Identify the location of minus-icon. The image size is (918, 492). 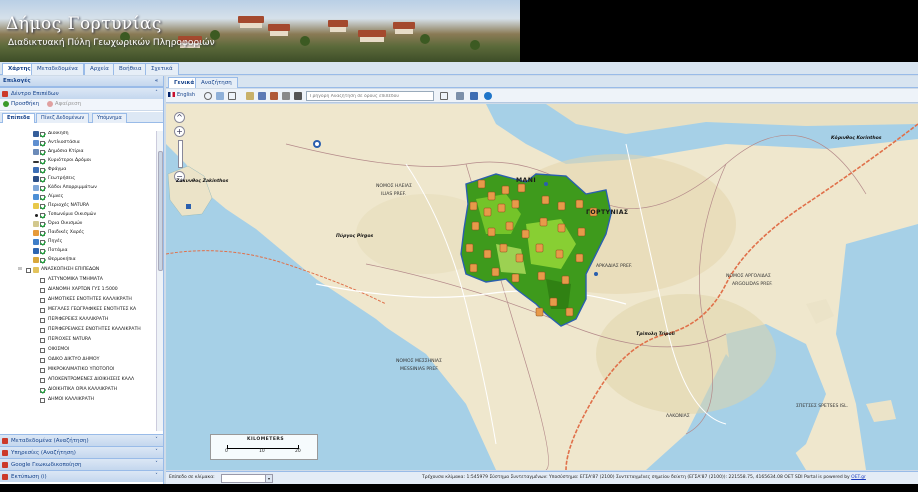
(49, 104).